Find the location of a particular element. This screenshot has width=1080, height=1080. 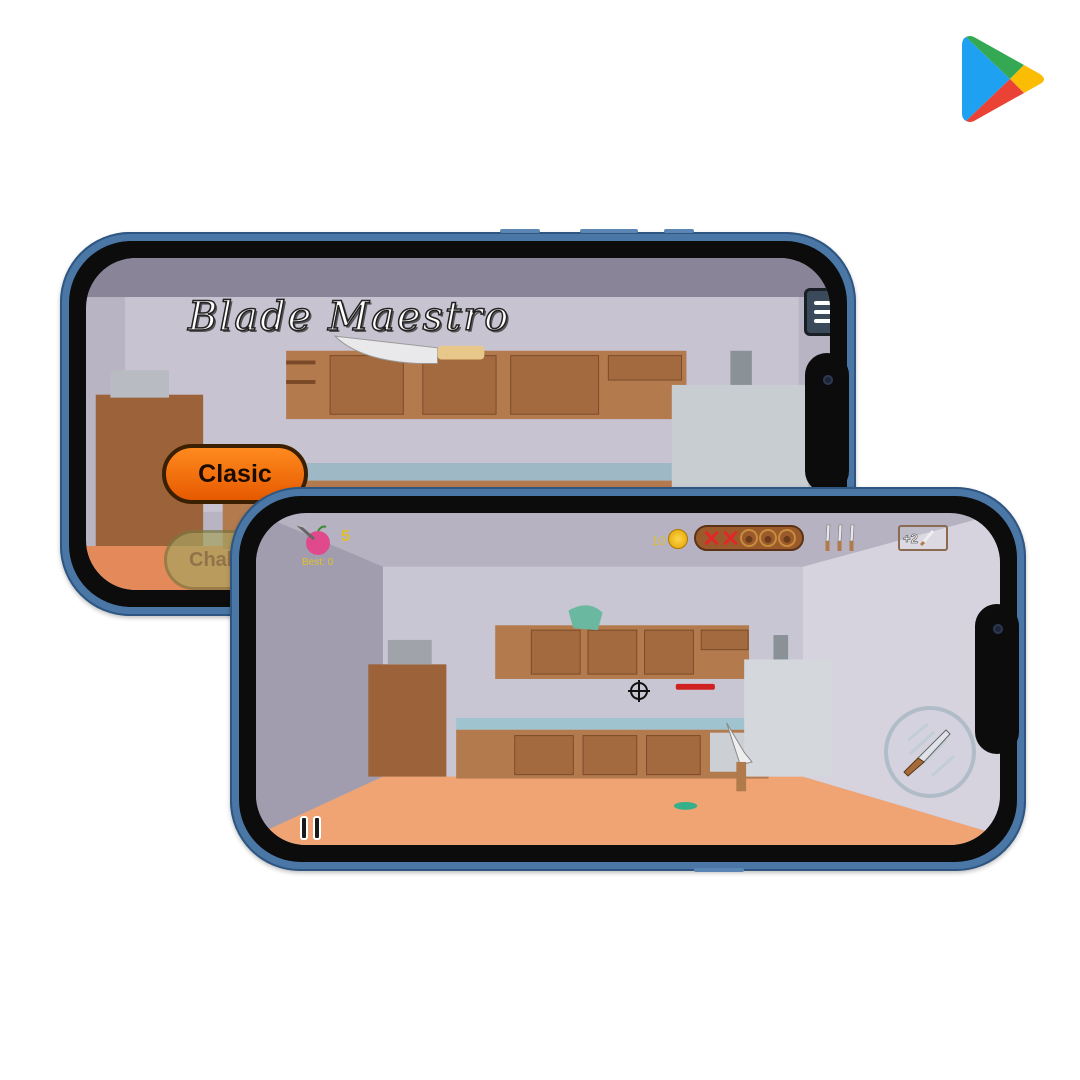

apple-target-icon is located at coordinates (313, 539).